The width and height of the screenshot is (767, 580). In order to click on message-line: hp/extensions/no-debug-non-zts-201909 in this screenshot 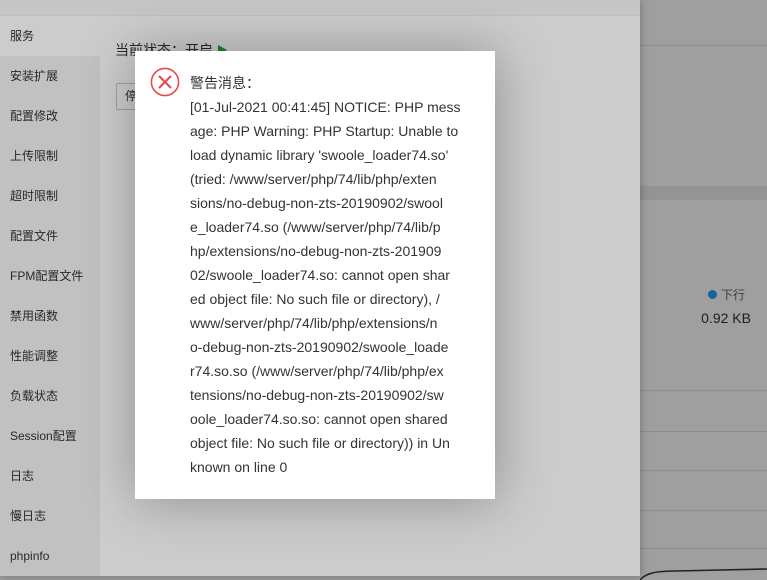, I will do `click(316, 251)`.